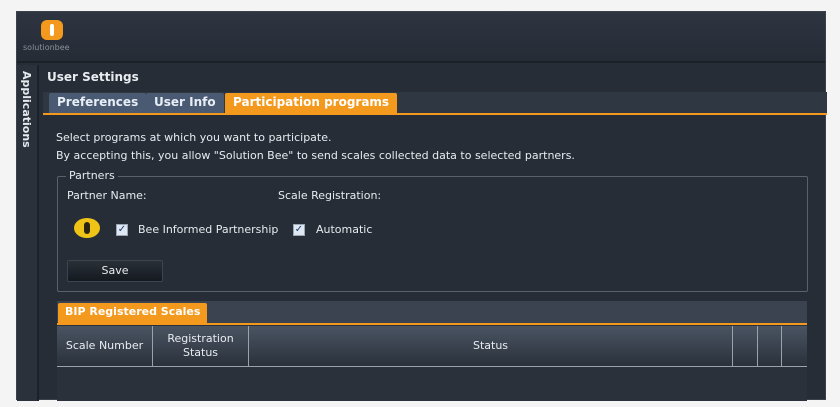 Image resolution: width=840 pixels, height=407 pixels. Describe the element at coordinates (133, 313) in the screenshot. I see `tab-bip-registered-scales: BIP Registered Scales` at that location.